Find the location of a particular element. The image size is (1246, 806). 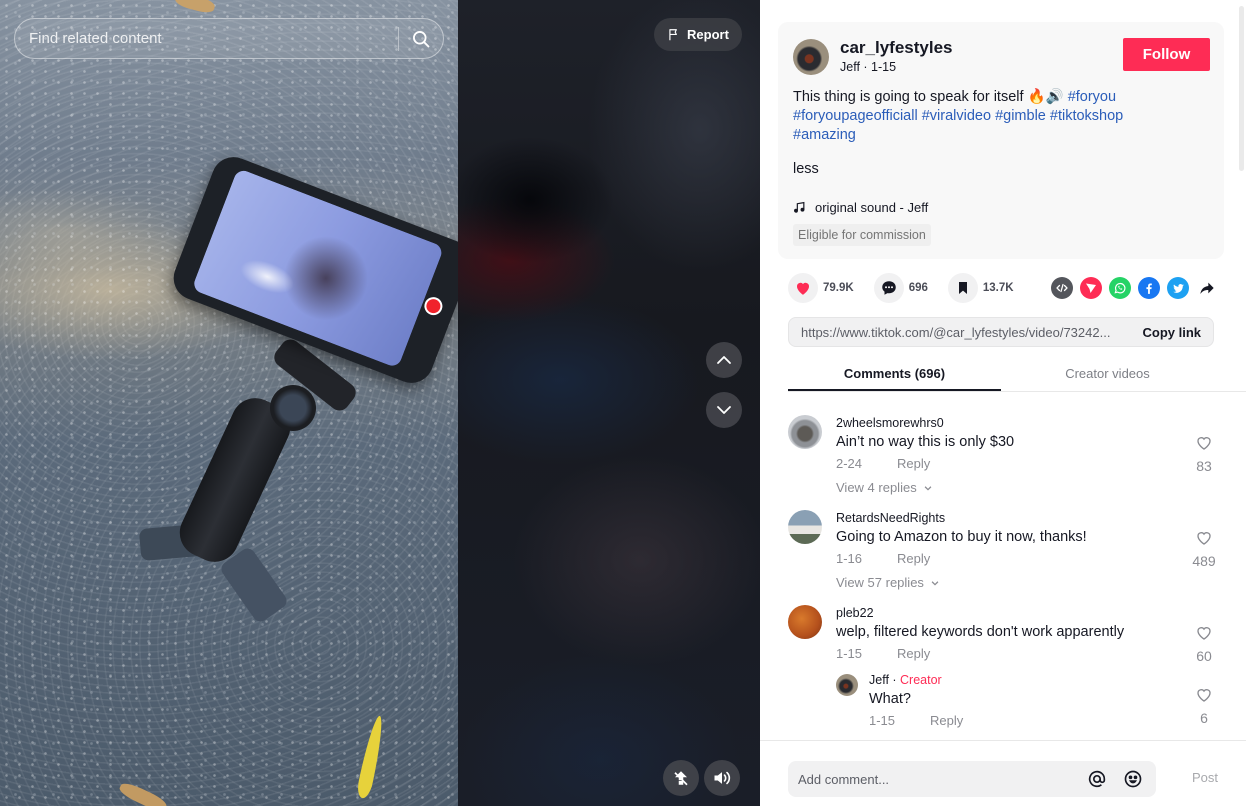

comment-like-button: 83 is located at coordinates (1204, 454).